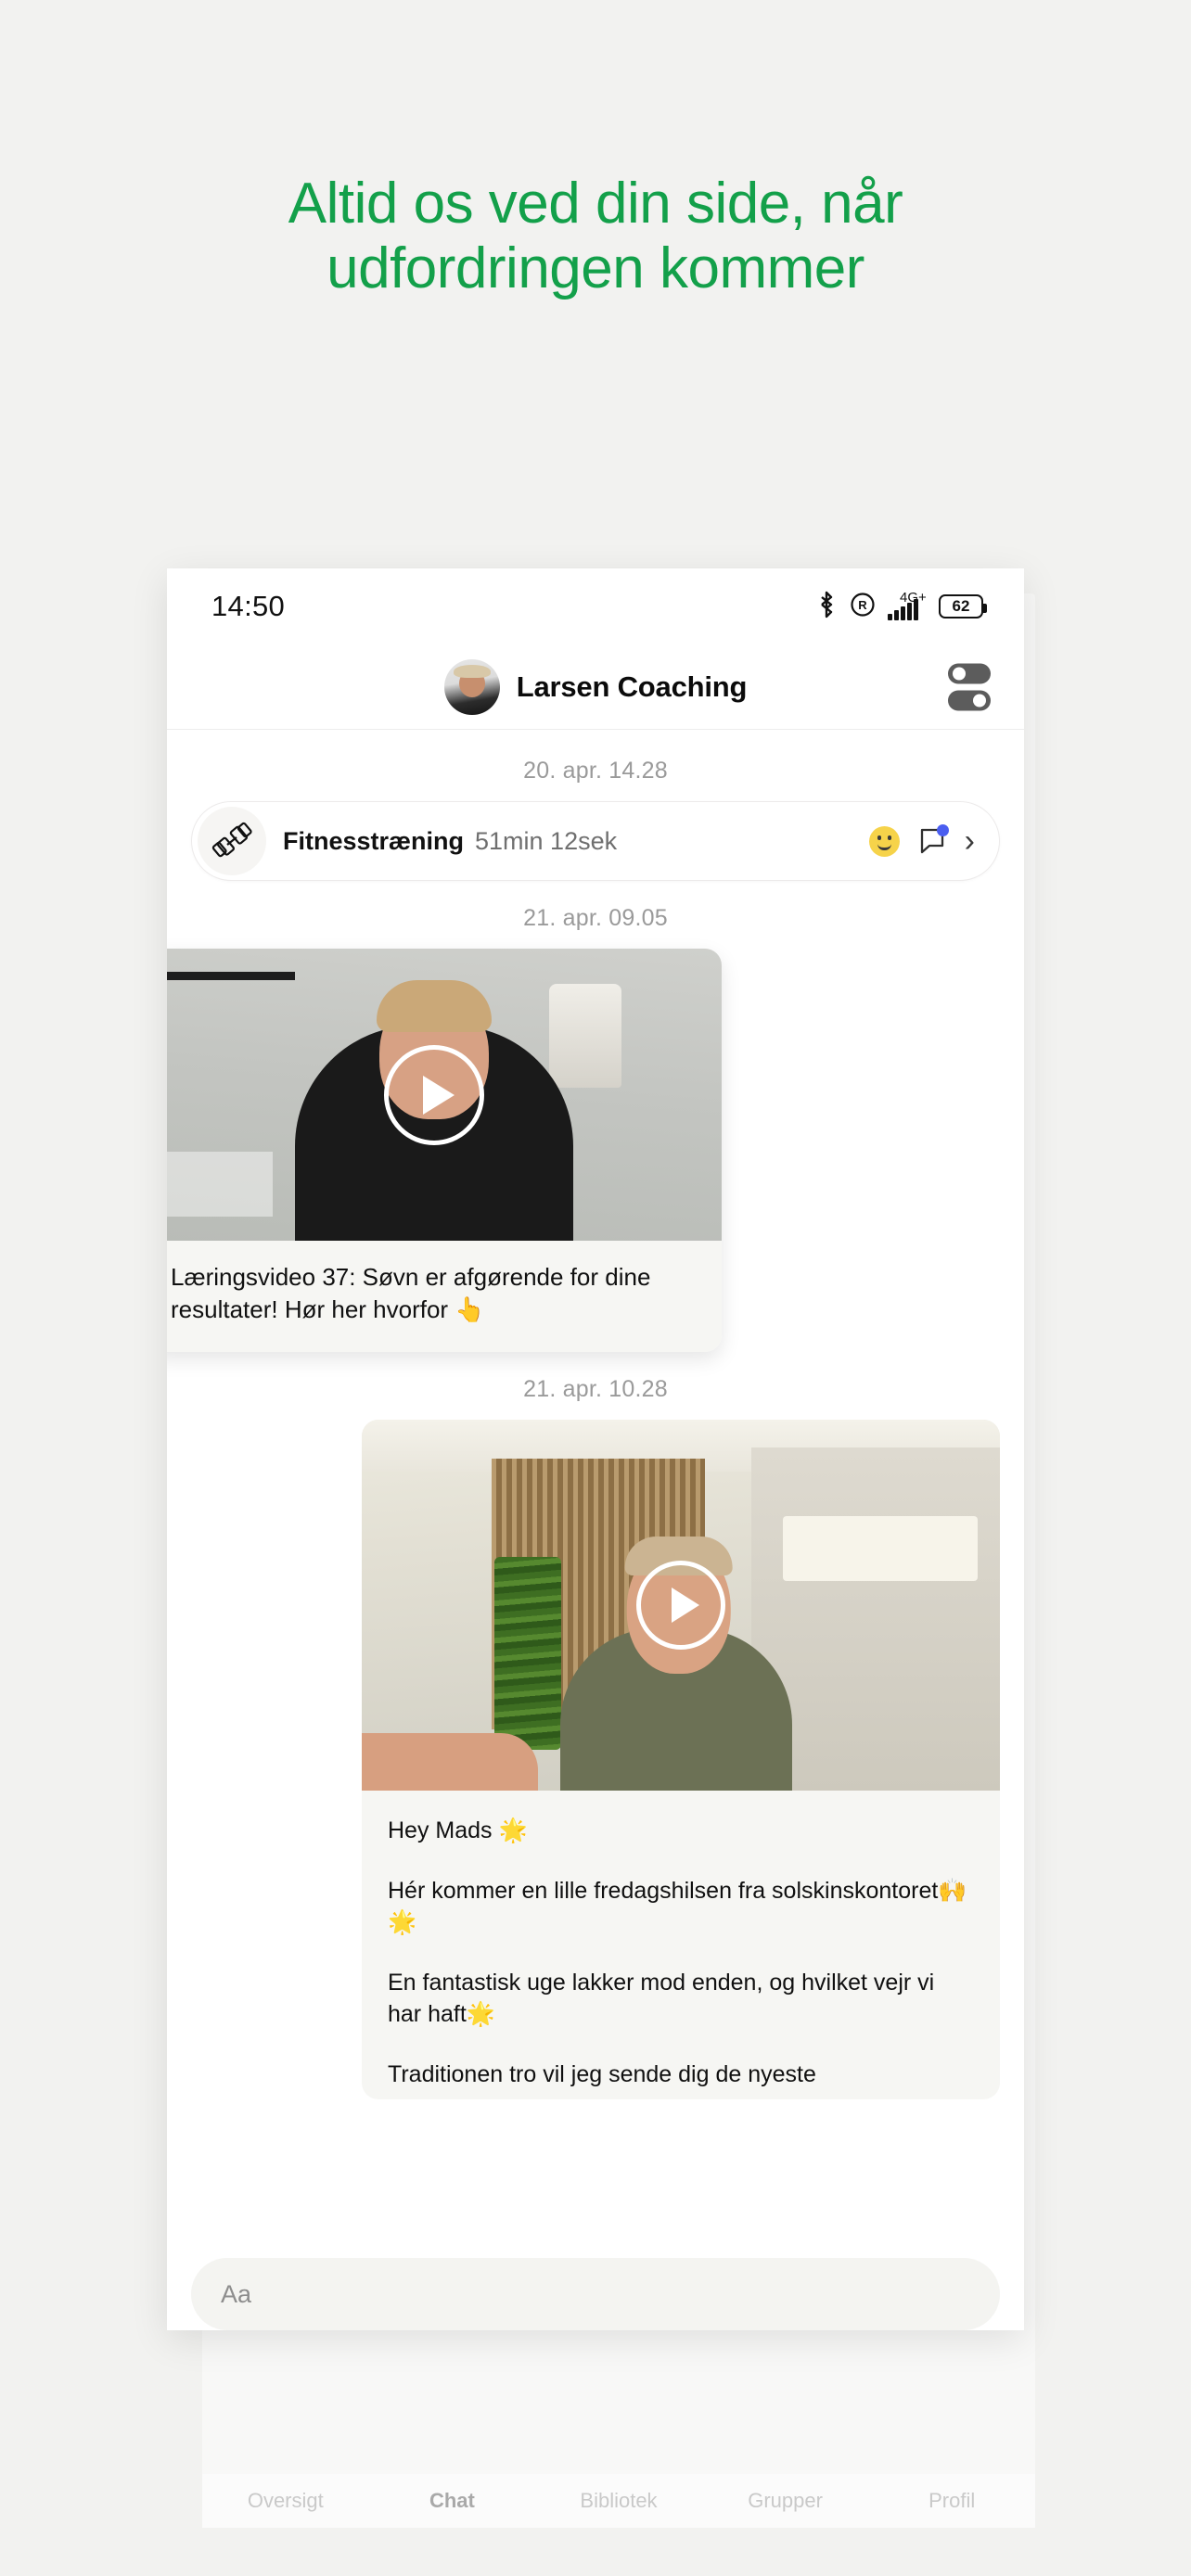 The height and width of the screenshot is (2576, 1191). What do you see at coordinates (595, 771) in the screenshot?
I see `daystamp-1: 20. apr. 14.28` at bounding box center [595, 771].